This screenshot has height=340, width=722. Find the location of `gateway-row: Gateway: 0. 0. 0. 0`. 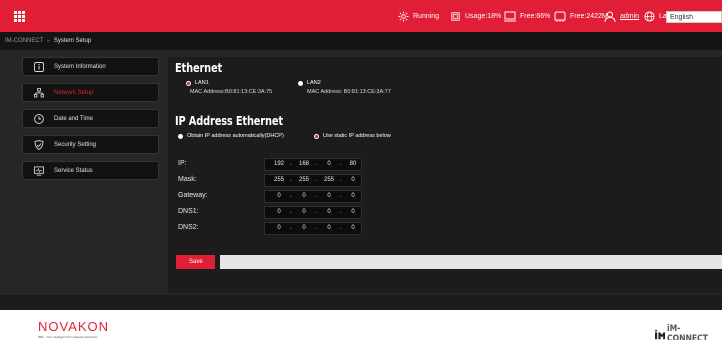

gateway-row: Gateway: 0. 0. 0. 0 is located at coordinates (445, 197).